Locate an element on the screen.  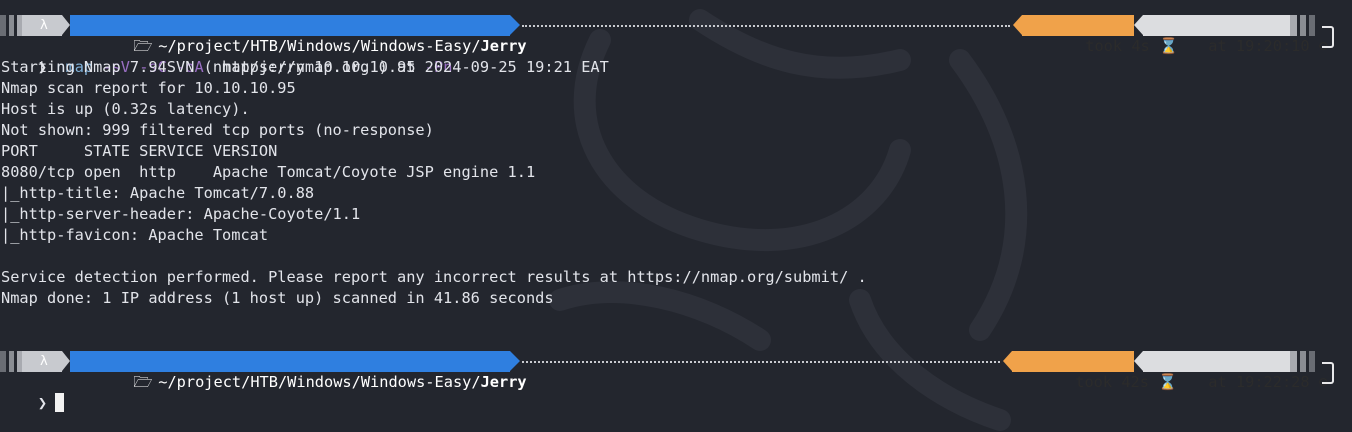
prompt-chevron-icon: ❯ is located at coordinates (42, 403).